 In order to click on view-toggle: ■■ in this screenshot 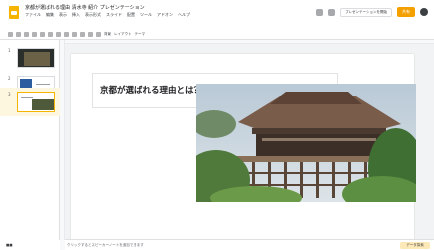, I will do `click(30, 245)`.